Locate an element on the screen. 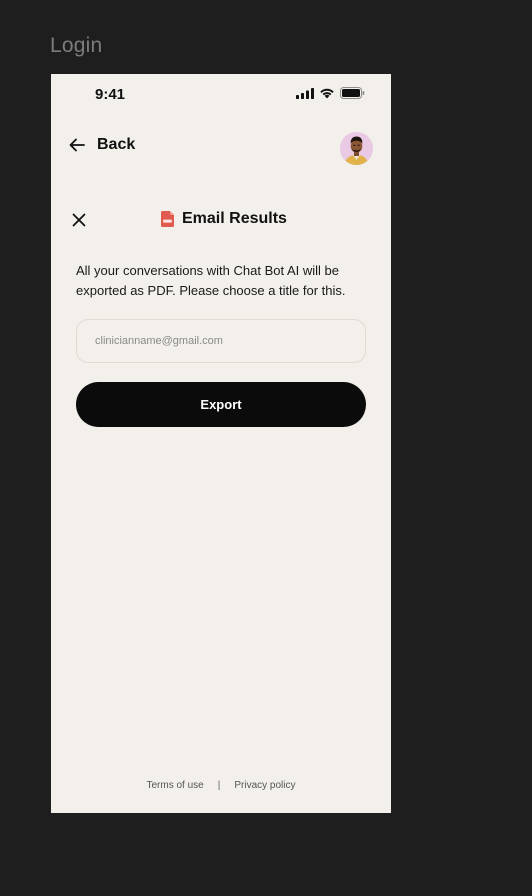 Image resolution: width=532 pixels, height=896 pixels. avatar-image is located at coordinates (356, 148).